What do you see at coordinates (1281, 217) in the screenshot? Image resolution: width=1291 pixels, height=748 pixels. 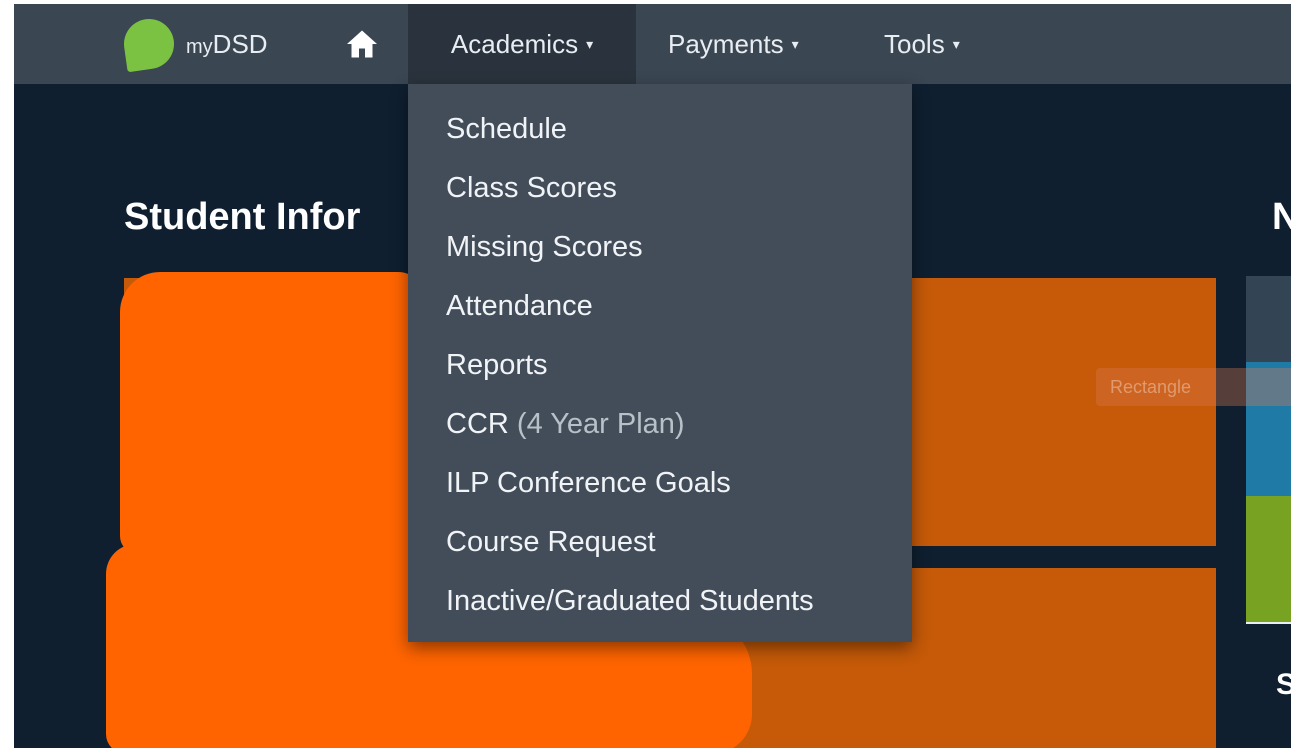 I see `right-section-title: N` at bounding box center [1281, 217].